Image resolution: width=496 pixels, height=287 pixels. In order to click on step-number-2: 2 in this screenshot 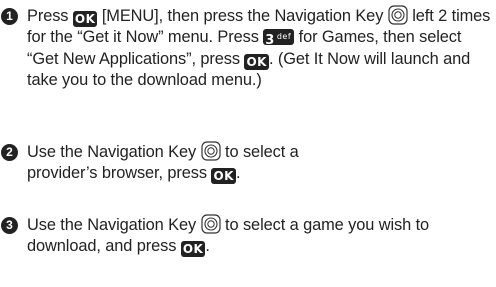, I will do `click(9, 152)`.